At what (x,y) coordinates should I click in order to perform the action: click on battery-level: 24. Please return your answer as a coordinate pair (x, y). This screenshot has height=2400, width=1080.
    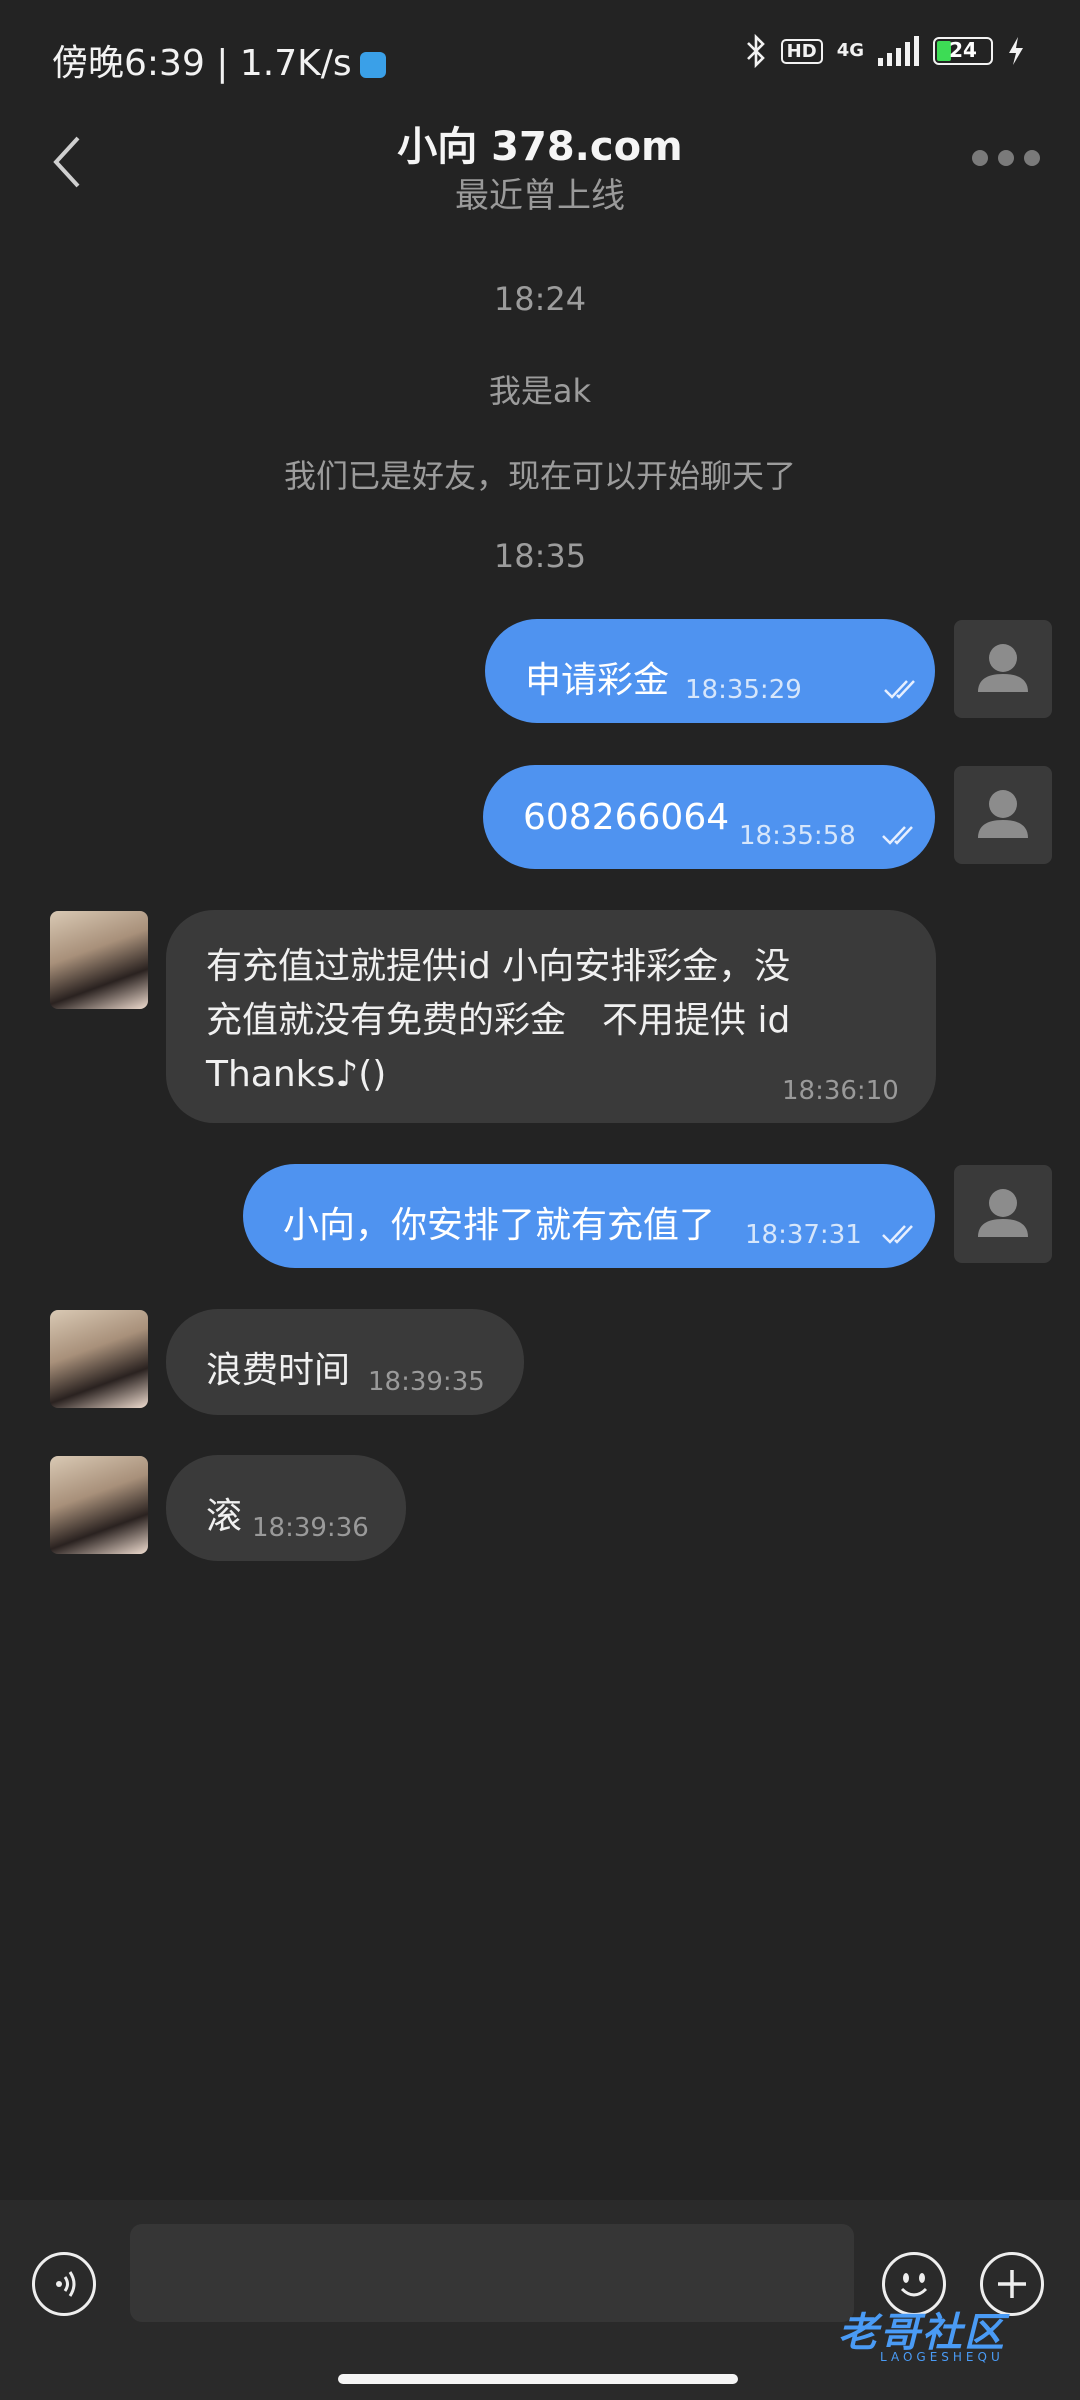
    Looking at the image, I should click on (963, 50).